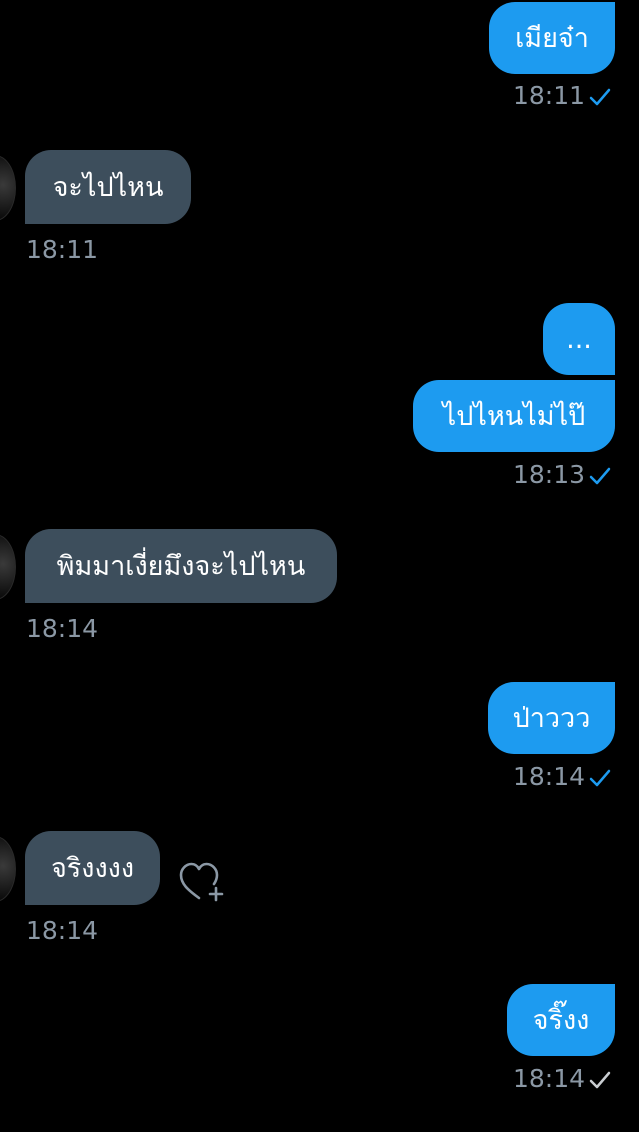  I want to click on message-text: จริ๊งง, so click(561, 1020).